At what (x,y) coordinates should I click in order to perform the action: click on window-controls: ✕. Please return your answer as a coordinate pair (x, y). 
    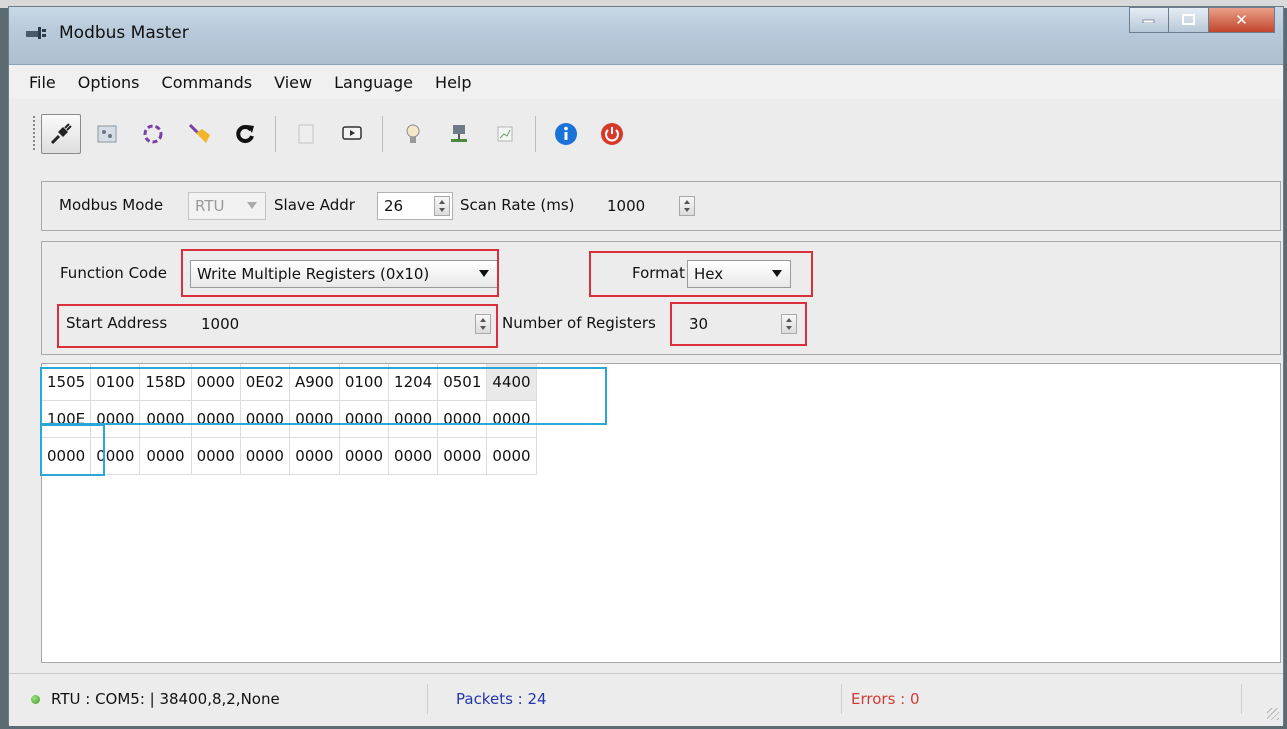
    Looking at the image, I should click on (1202, 22).